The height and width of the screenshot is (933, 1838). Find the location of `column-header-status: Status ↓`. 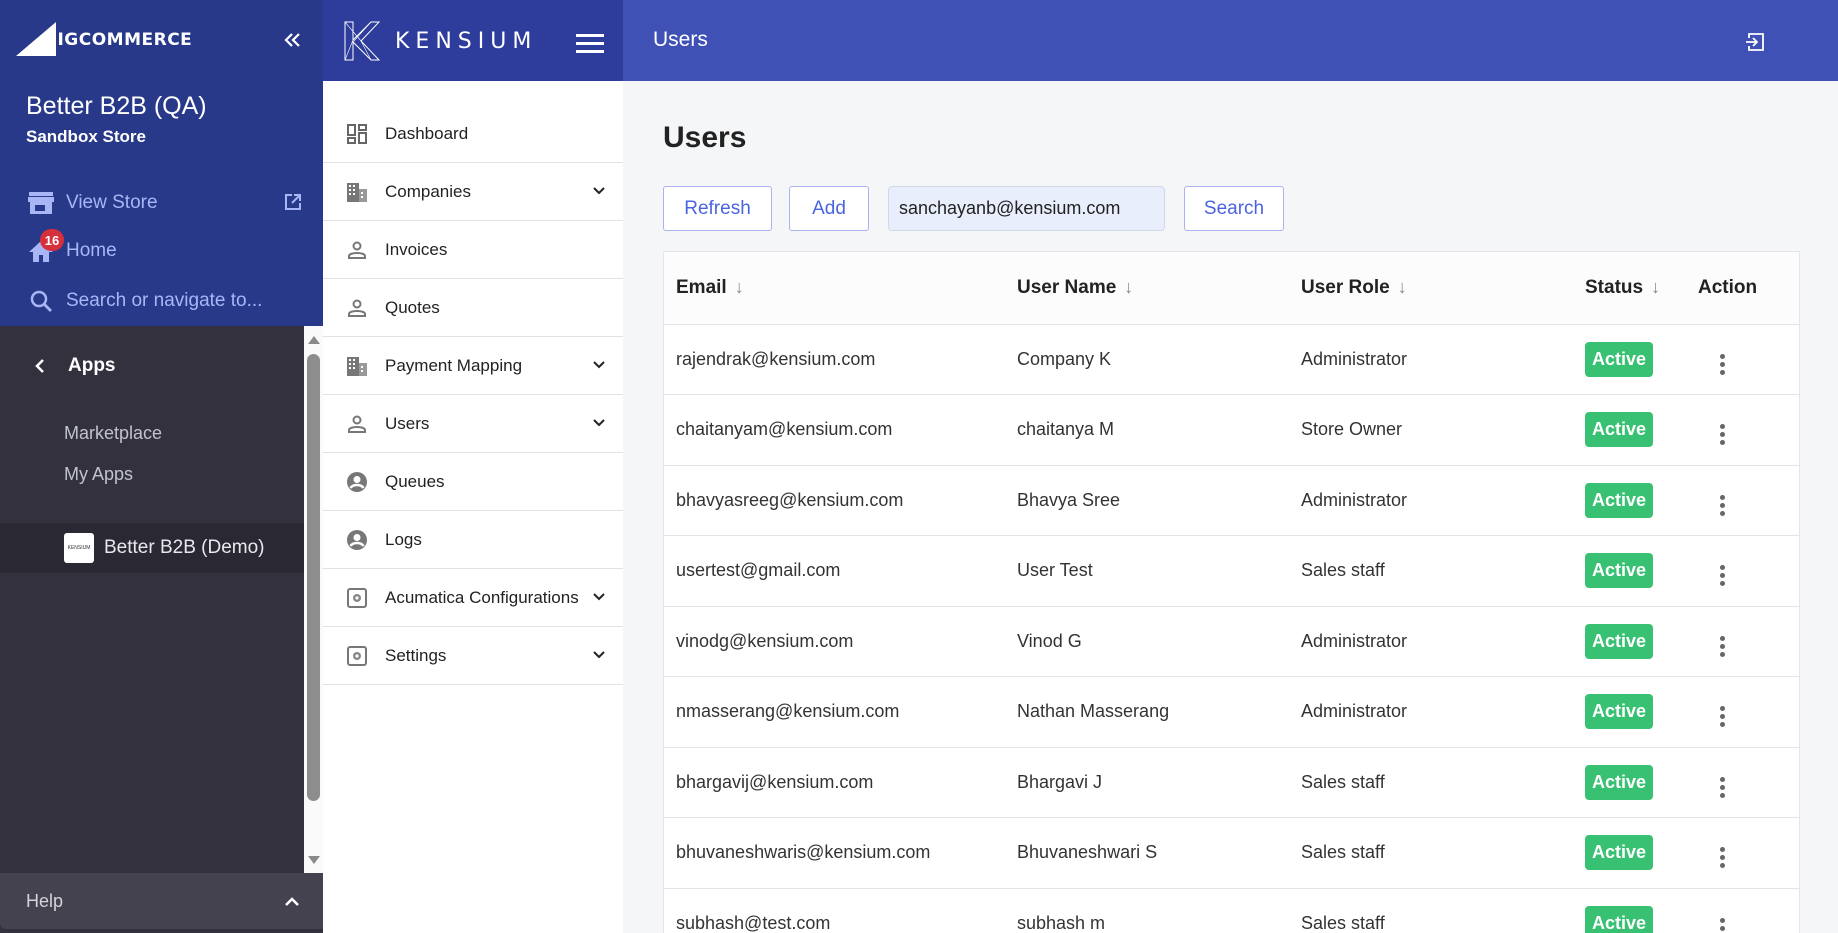

column-header-status: Status ↓ is located at coordinates (1629, 288).